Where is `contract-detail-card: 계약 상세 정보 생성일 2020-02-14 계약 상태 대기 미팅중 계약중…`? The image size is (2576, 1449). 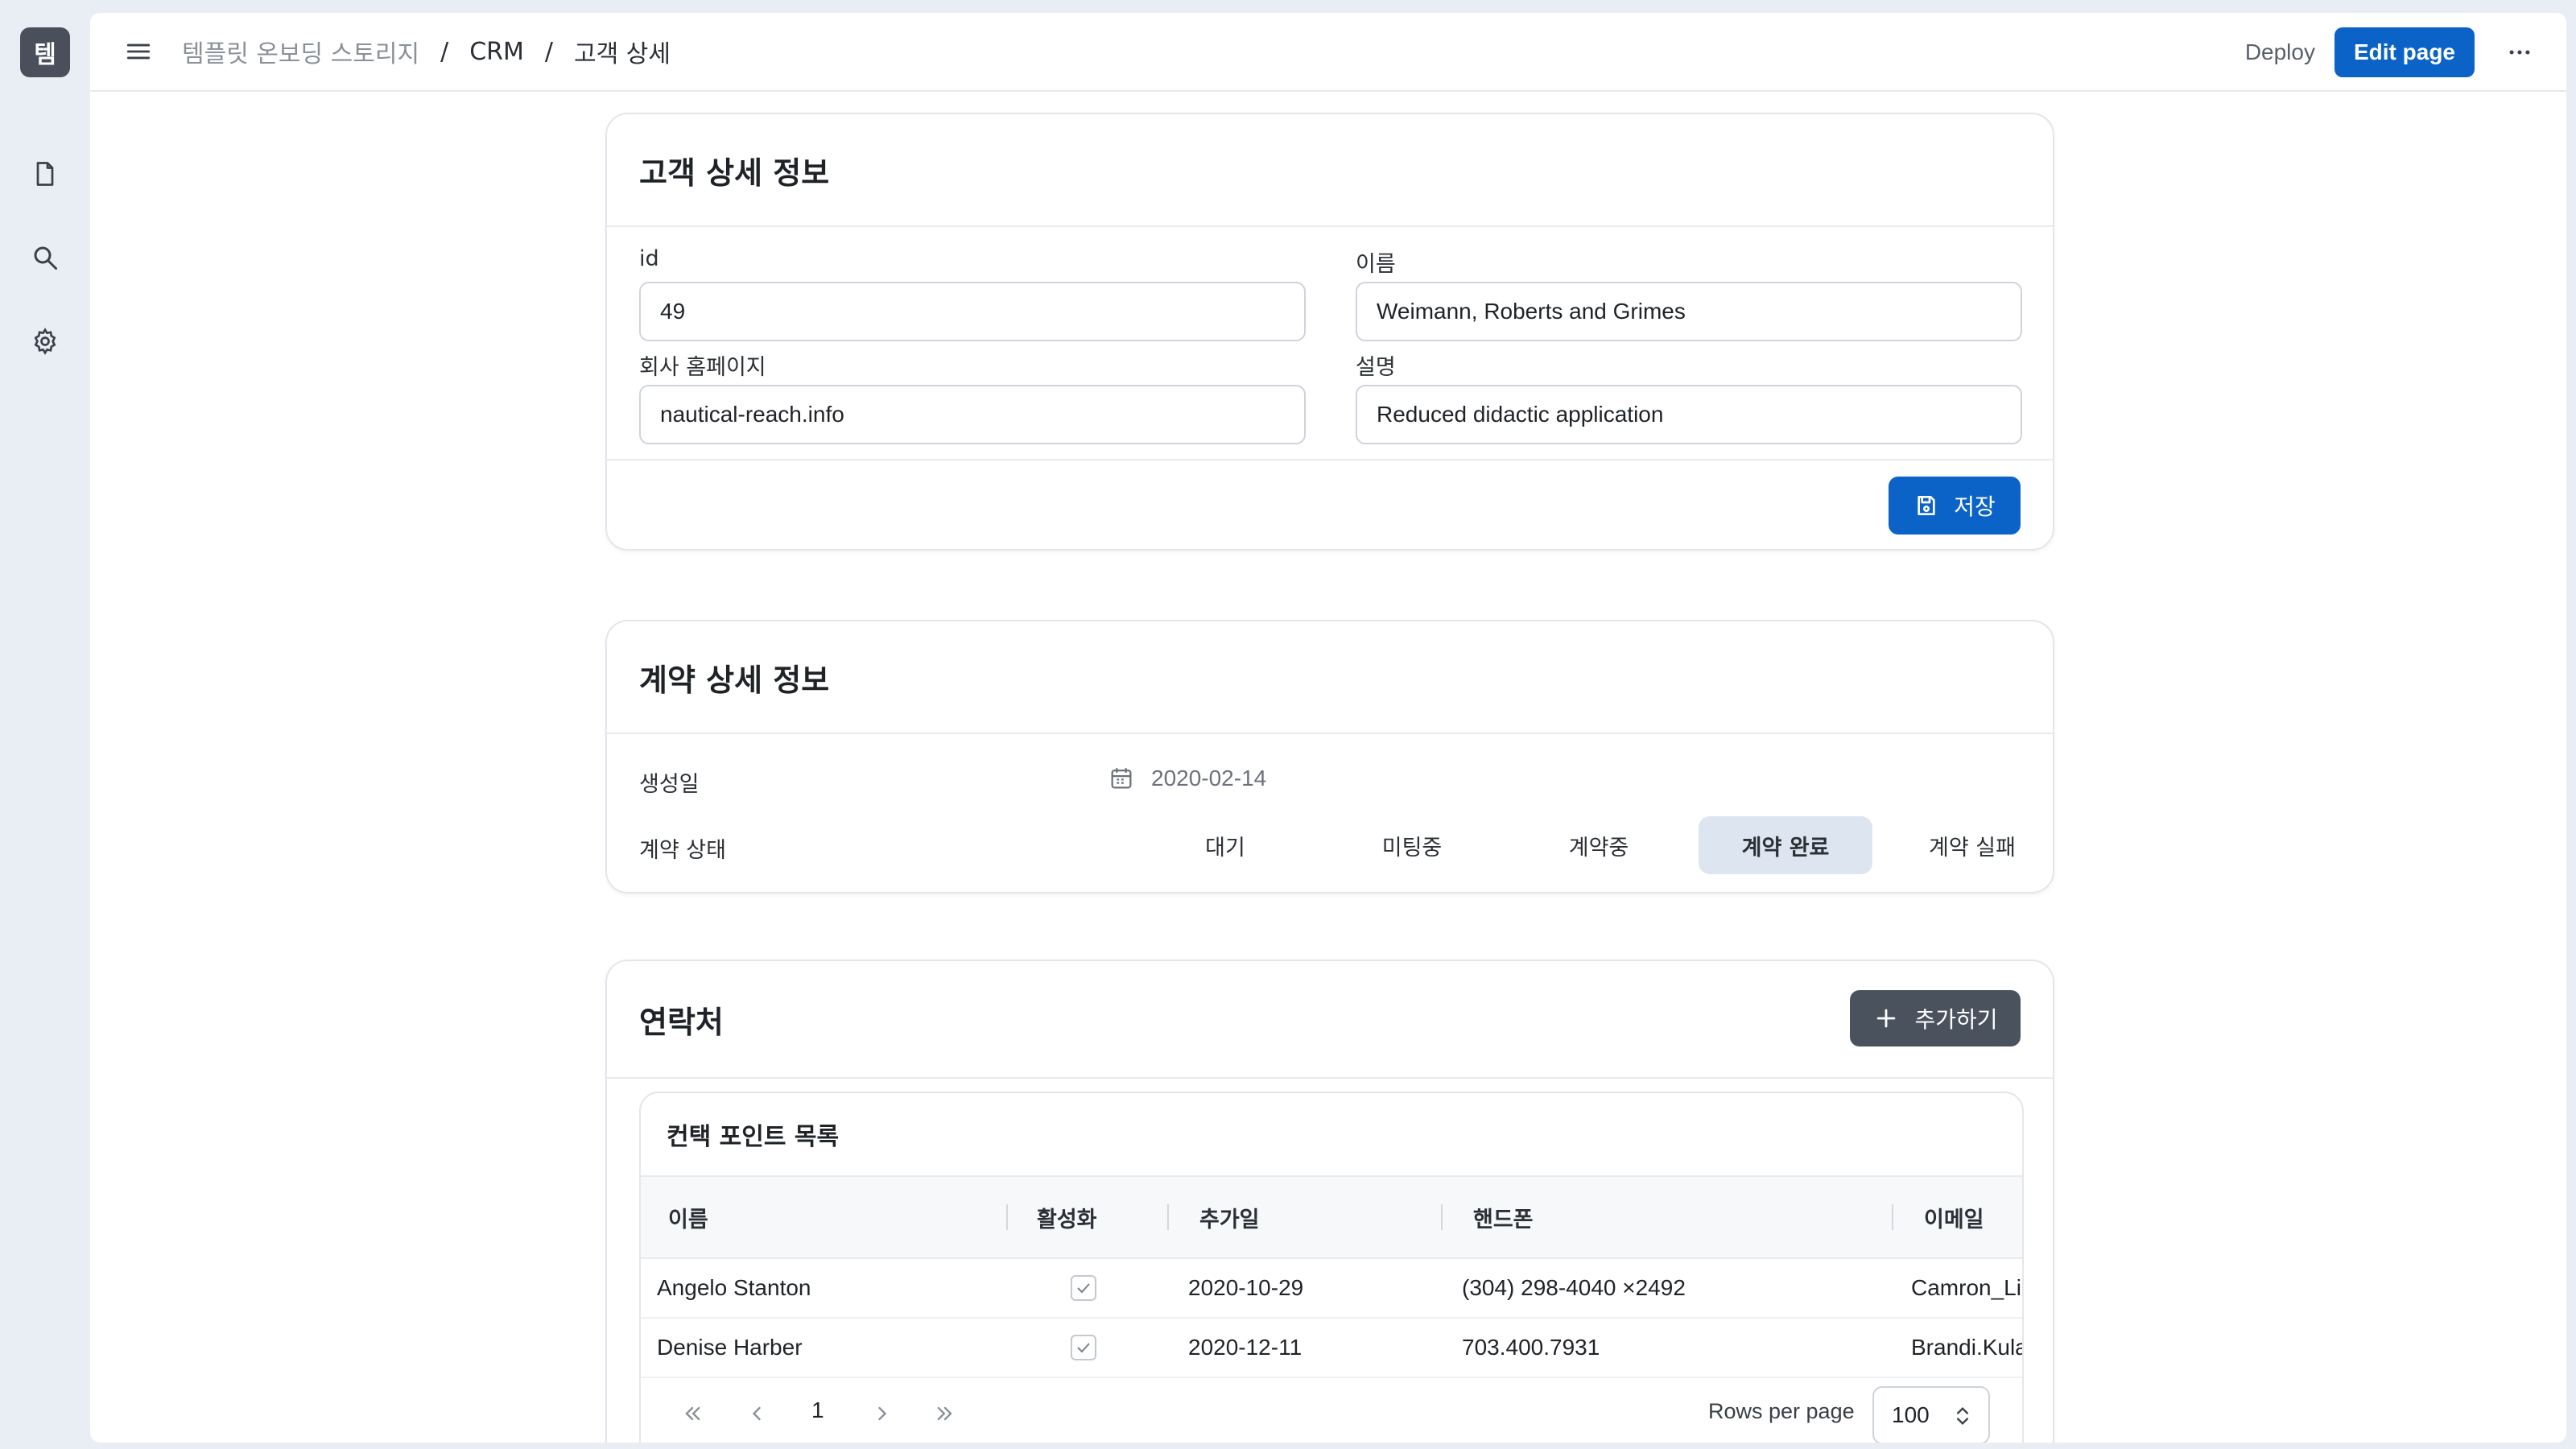
contract-detail-card: 계약 상세 정보 생성일 2020-02-14 계약 상태 대기 미팅중 계약중… is located at coordinates (1329, 757).